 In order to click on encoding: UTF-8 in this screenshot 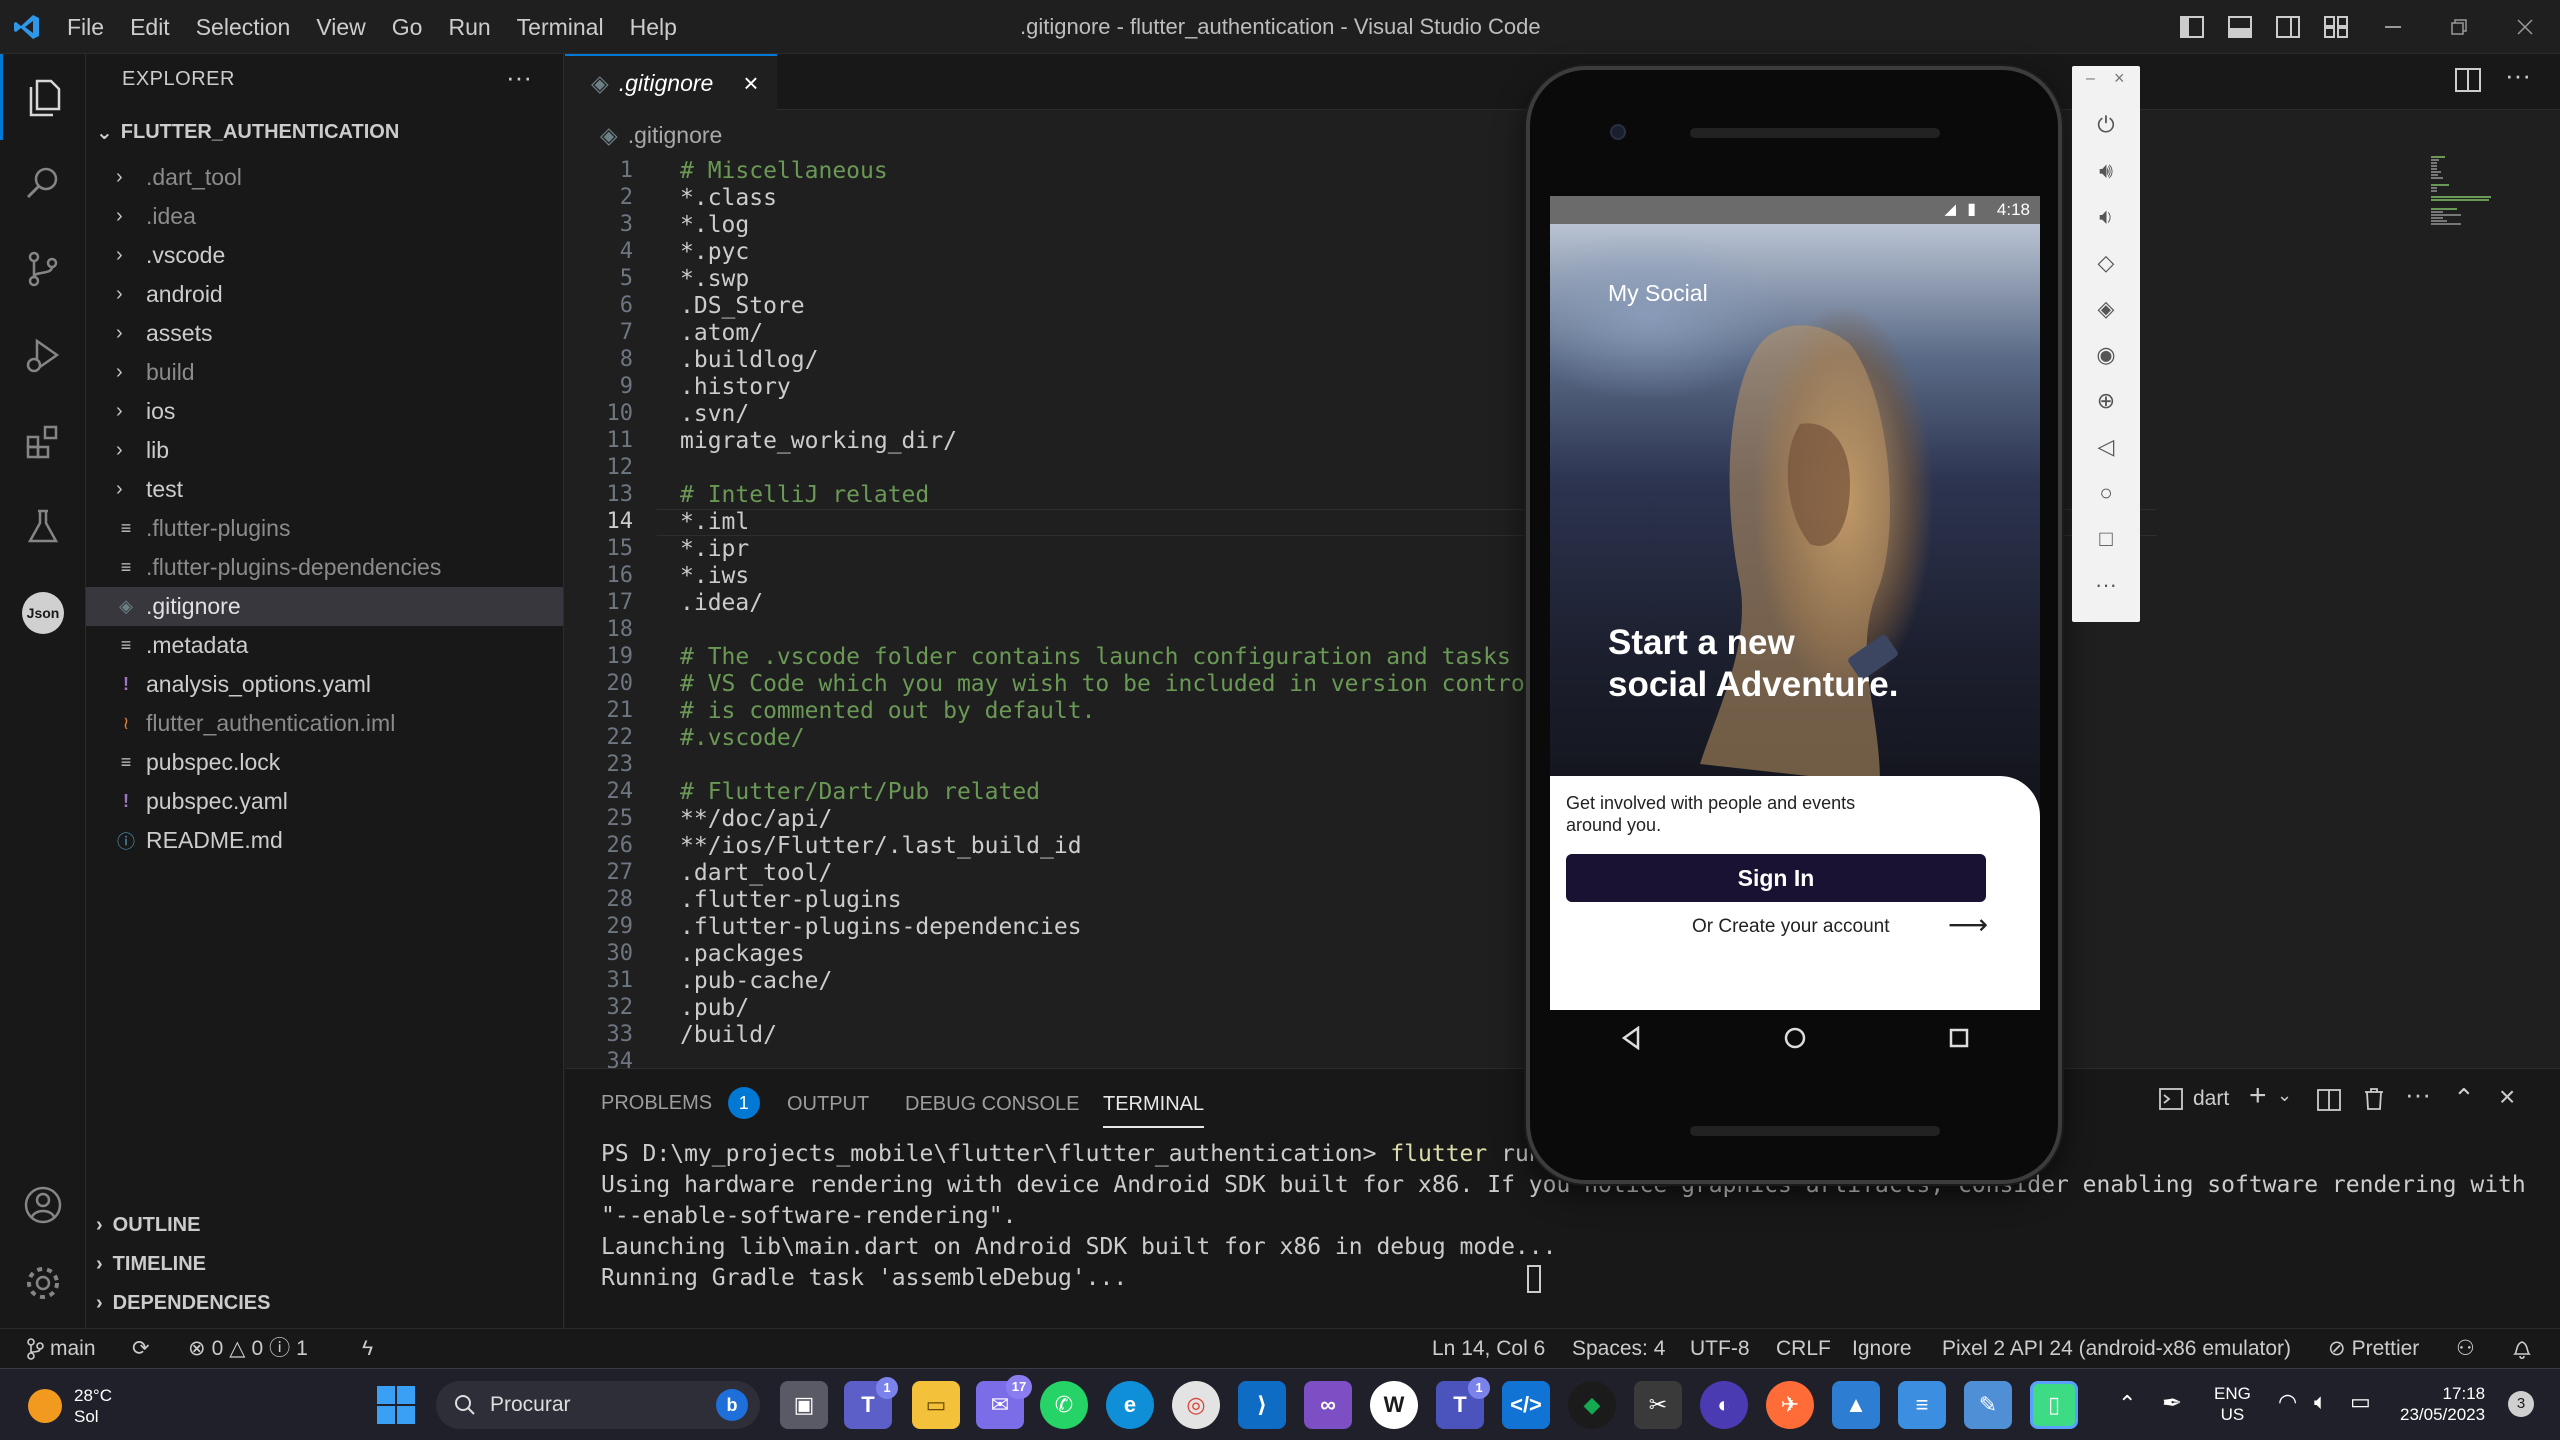, I will do `click(1720, 1349)`.